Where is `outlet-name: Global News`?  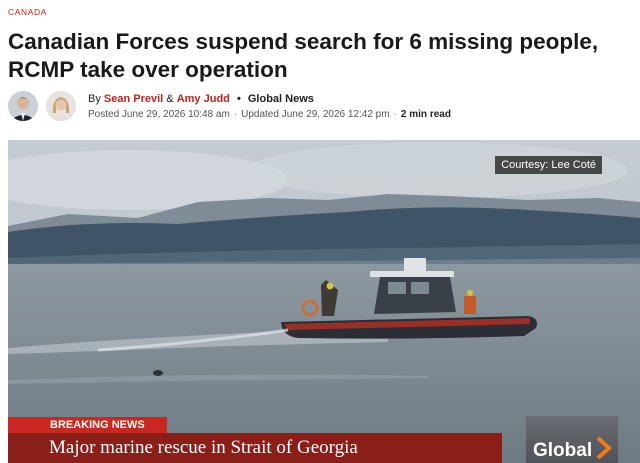
outlet-name: Global News is located at coordinates (280, 99).